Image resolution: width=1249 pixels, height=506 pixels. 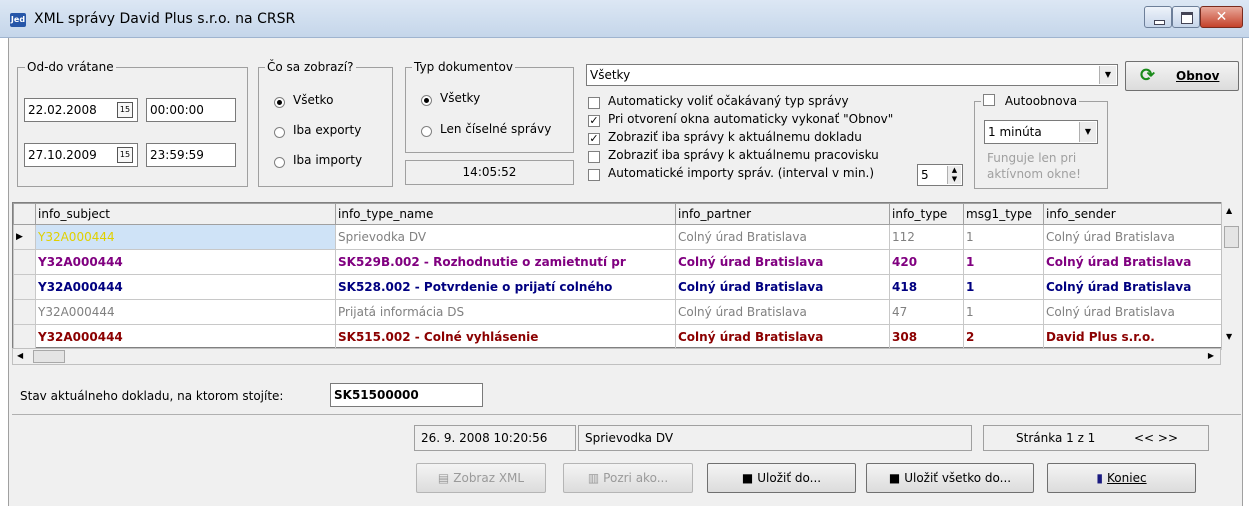 I want to click on show-xml-button: ▤ Zobraz XML, so click(x=481, y=478).